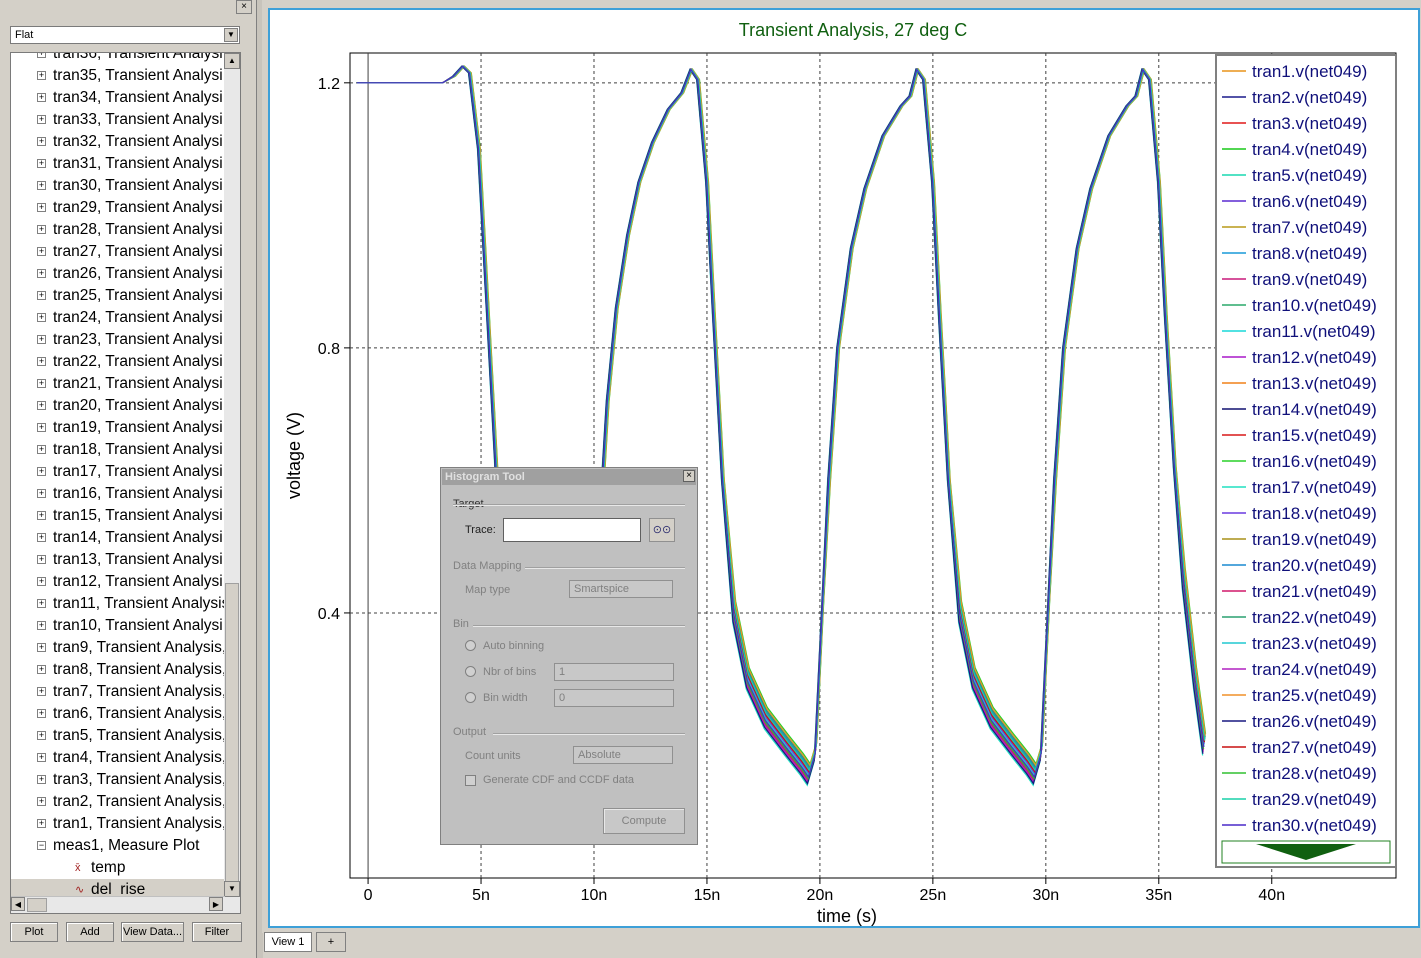  Describe the element at coordinates (118, 208) in the screenshot. I see `tree-item: + tran29, Transient Analysi` at that location.